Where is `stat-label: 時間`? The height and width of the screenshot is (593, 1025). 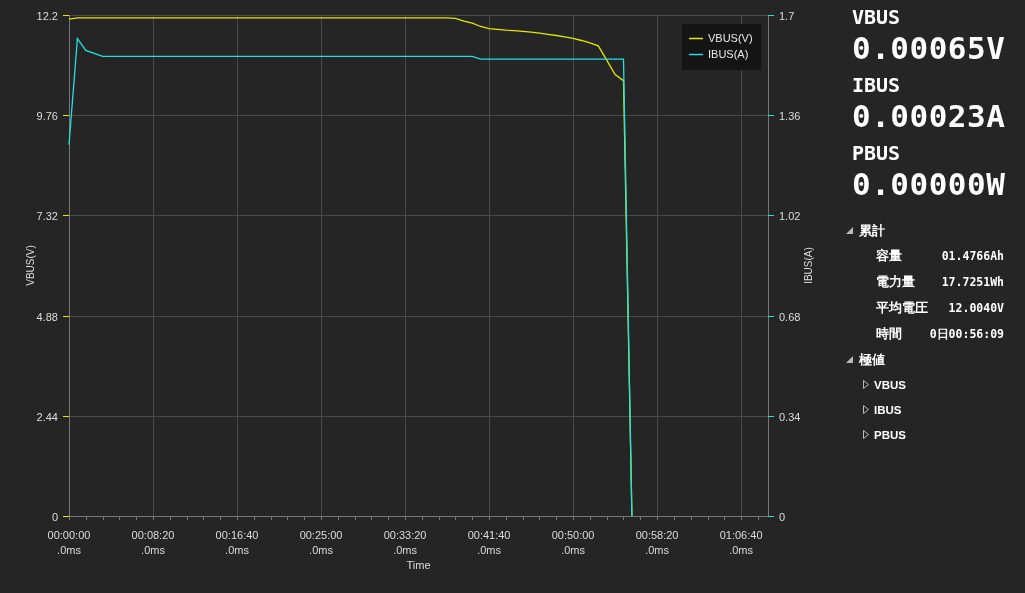
stat-label: 時間 is located at coordinates (889, 334).